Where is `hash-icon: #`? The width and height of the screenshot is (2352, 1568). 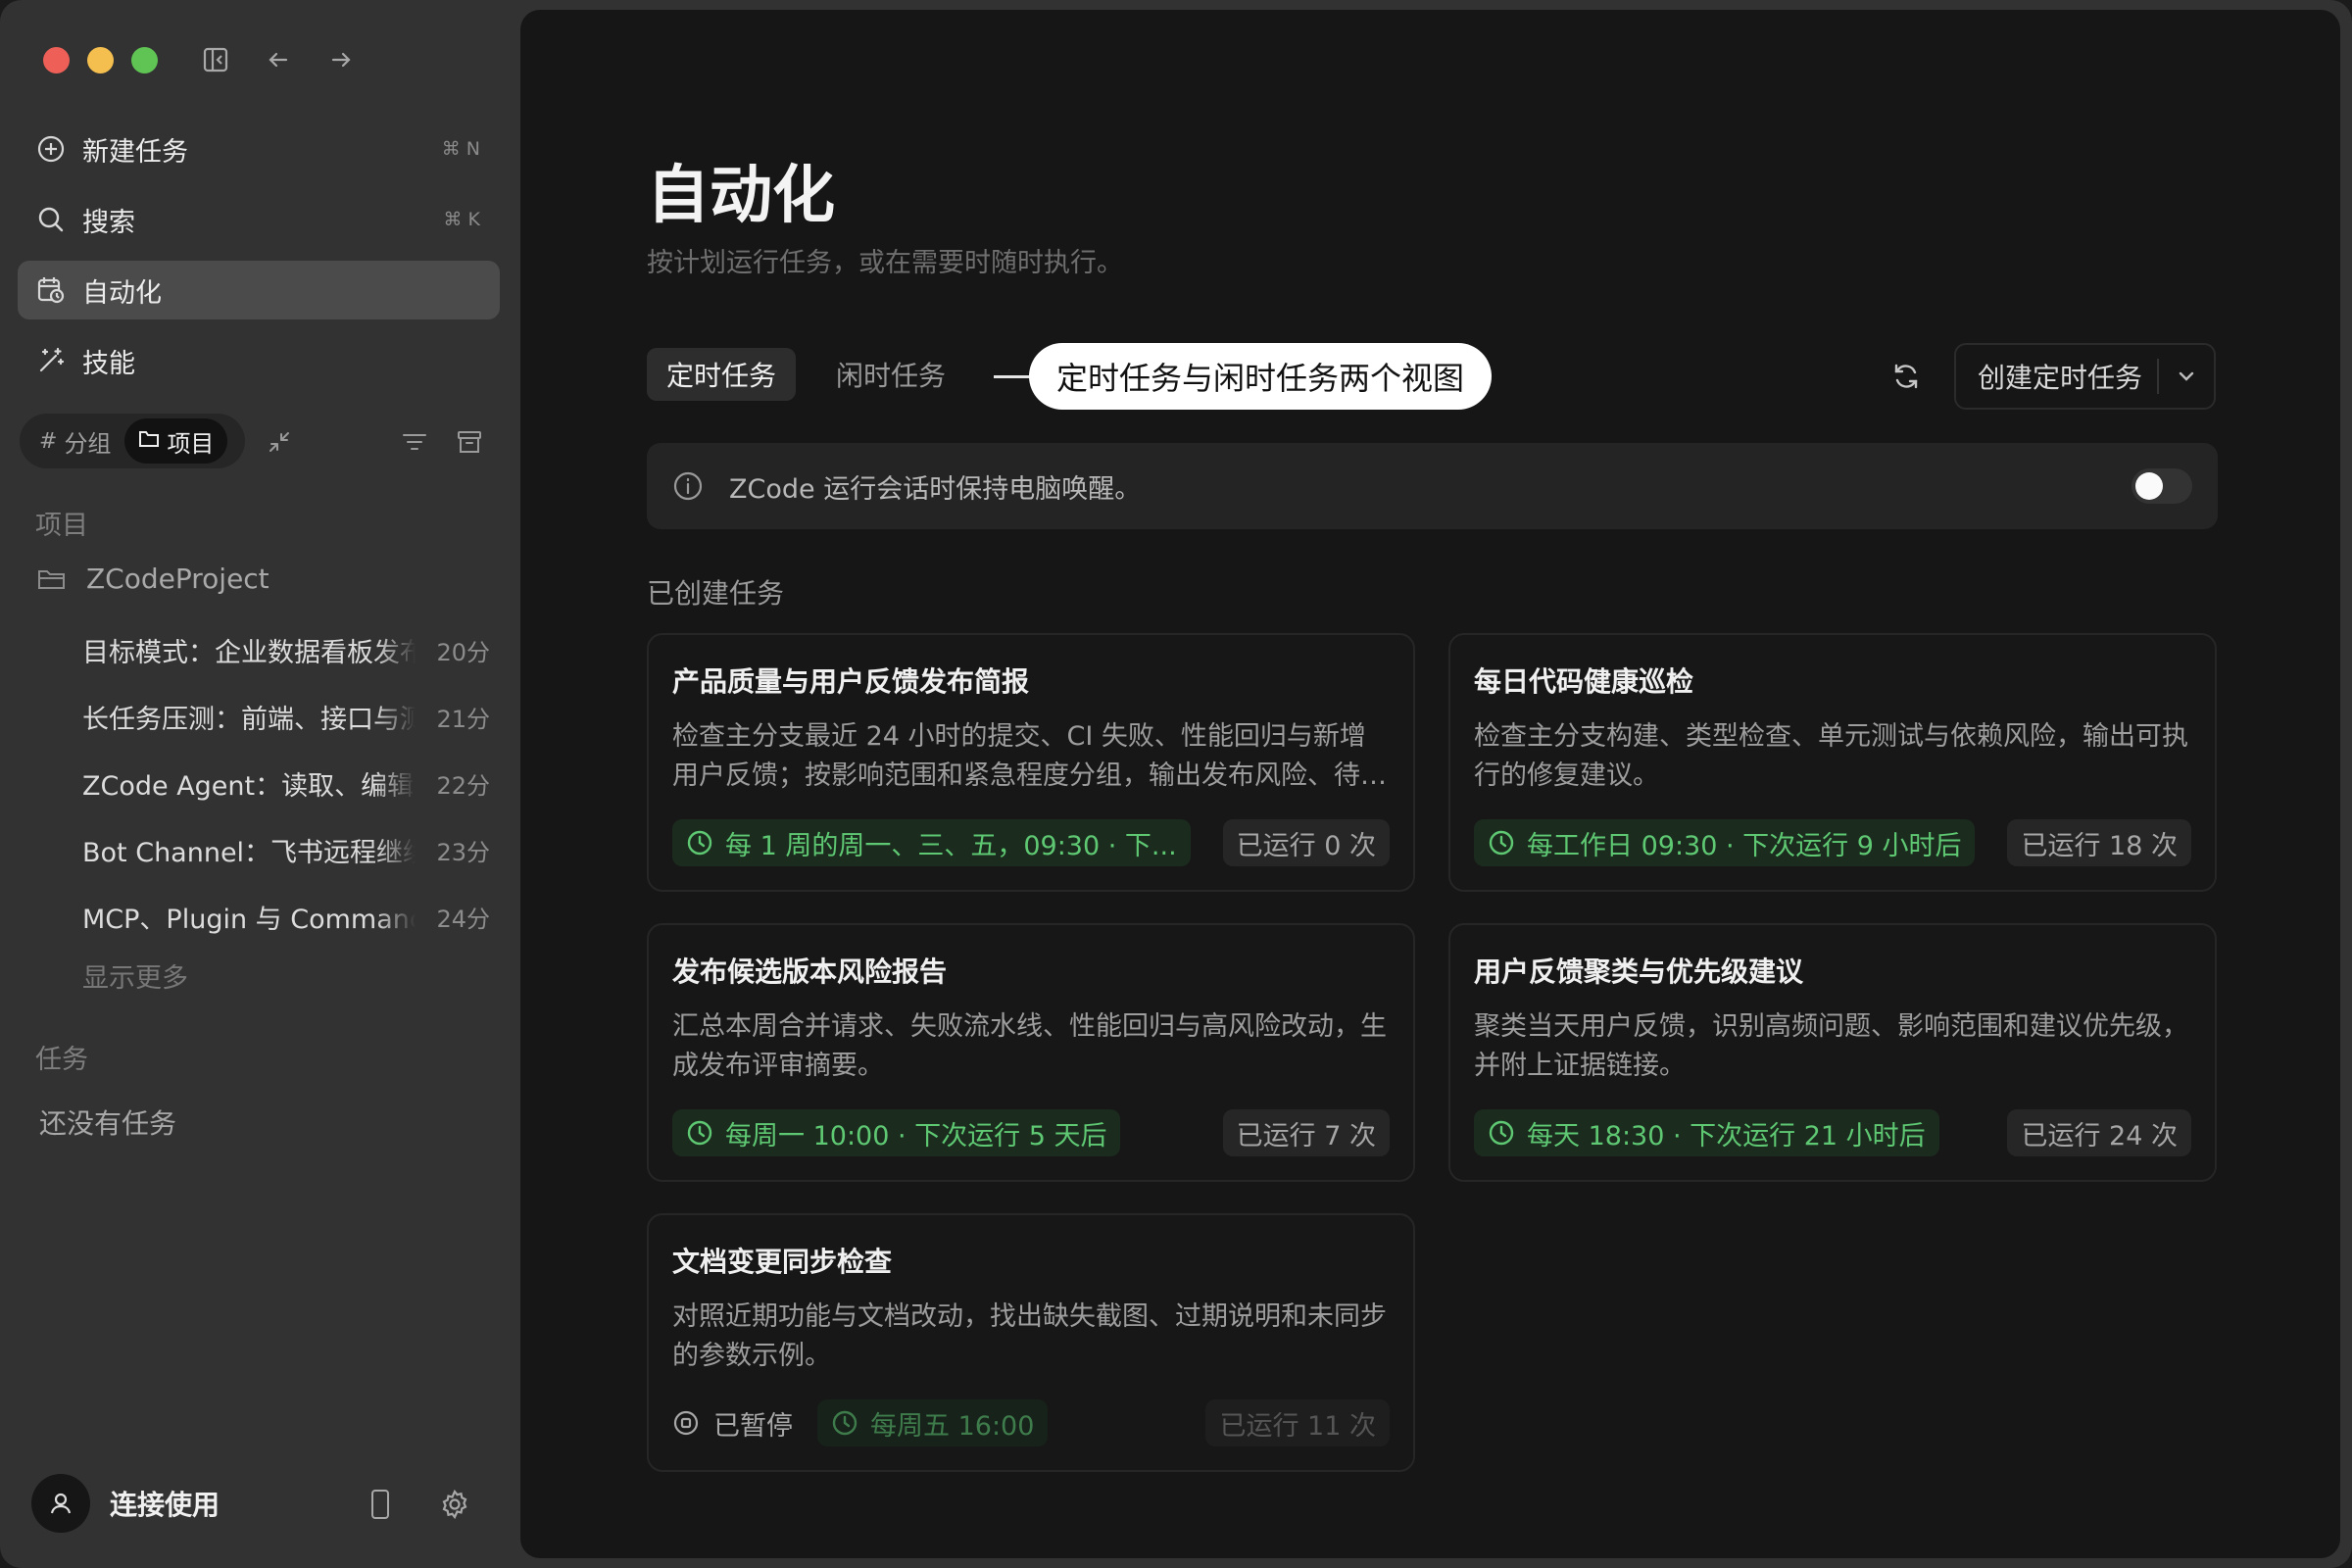
hash-icon: # is located at coordinates (48, 441).